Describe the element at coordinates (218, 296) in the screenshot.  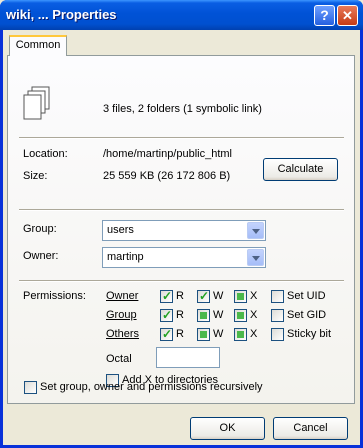
I see `owner-write-label: W` at that location.